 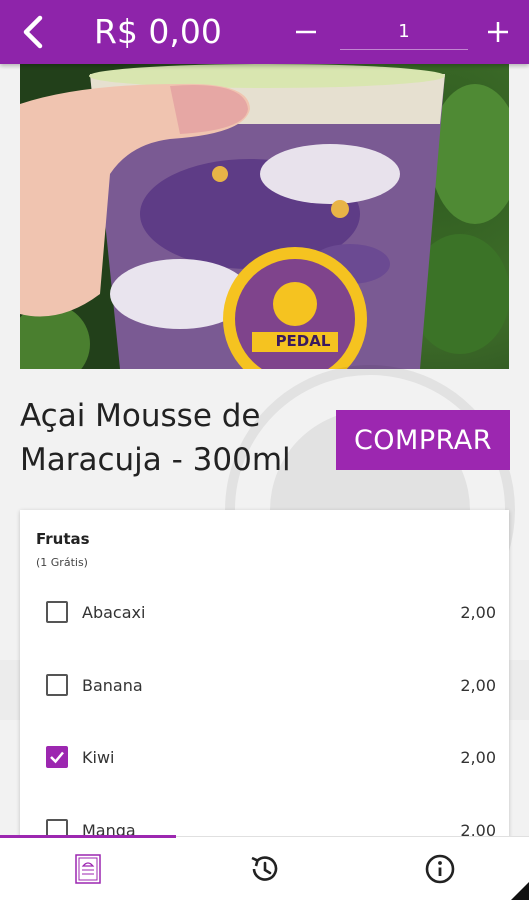 I want to click on corner-mark, so click(x=520, y=891).